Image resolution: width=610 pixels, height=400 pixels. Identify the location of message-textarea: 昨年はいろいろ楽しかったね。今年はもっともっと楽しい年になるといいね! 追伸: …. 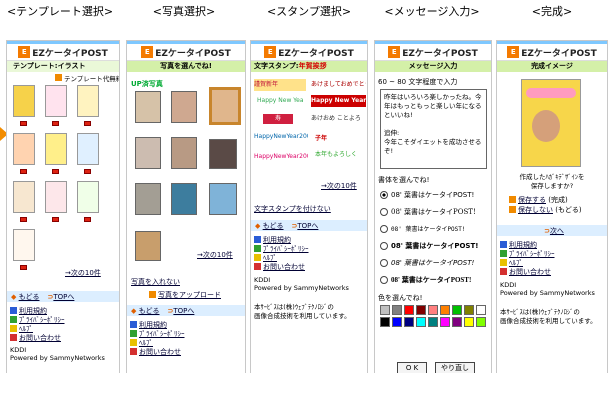
(433, 129).